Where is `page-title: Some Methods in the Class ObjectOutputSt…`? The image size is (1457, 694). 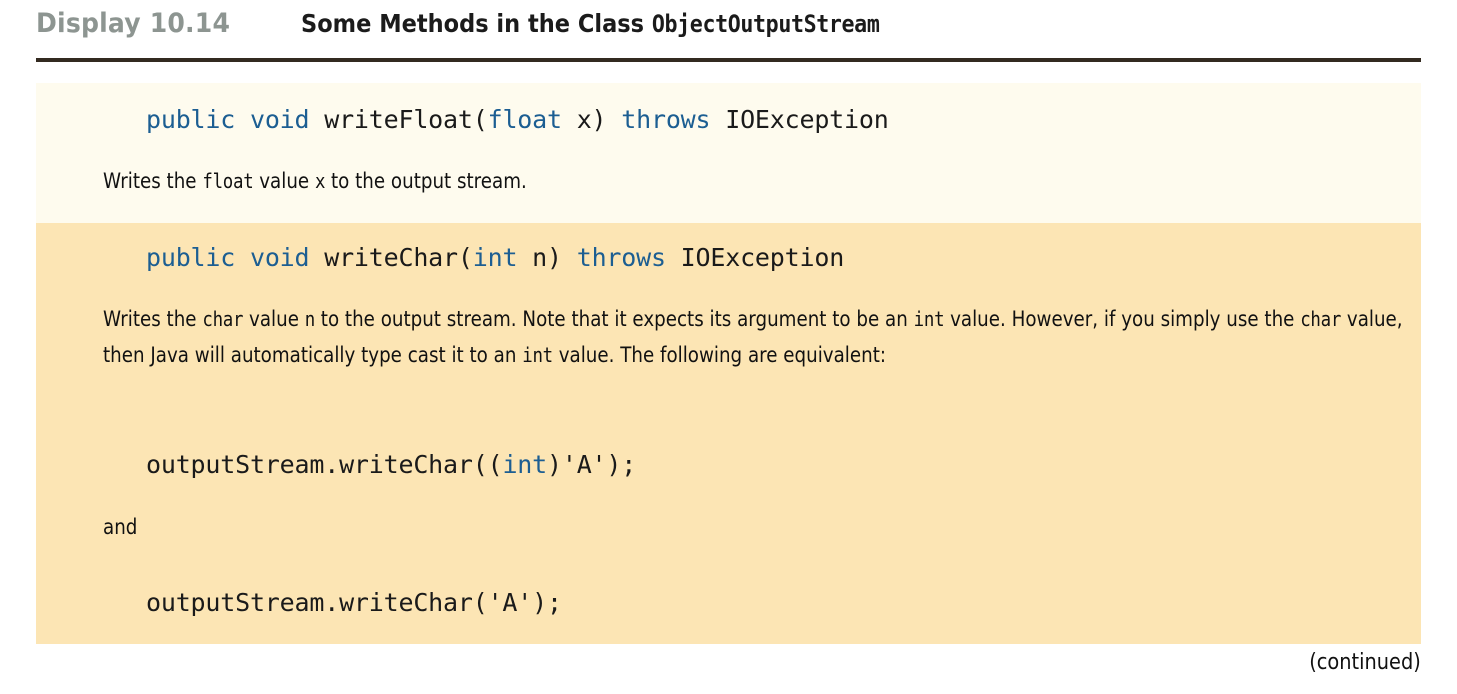 page-title: Some Methods in the Class ObjectOutputSt… is located at coordinates (590, 23).